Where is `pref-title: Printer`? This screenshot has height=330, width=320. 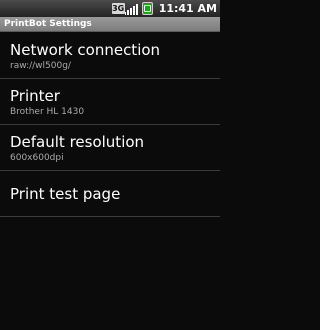 pref-title: Printer is located at coordinates (35, 96).